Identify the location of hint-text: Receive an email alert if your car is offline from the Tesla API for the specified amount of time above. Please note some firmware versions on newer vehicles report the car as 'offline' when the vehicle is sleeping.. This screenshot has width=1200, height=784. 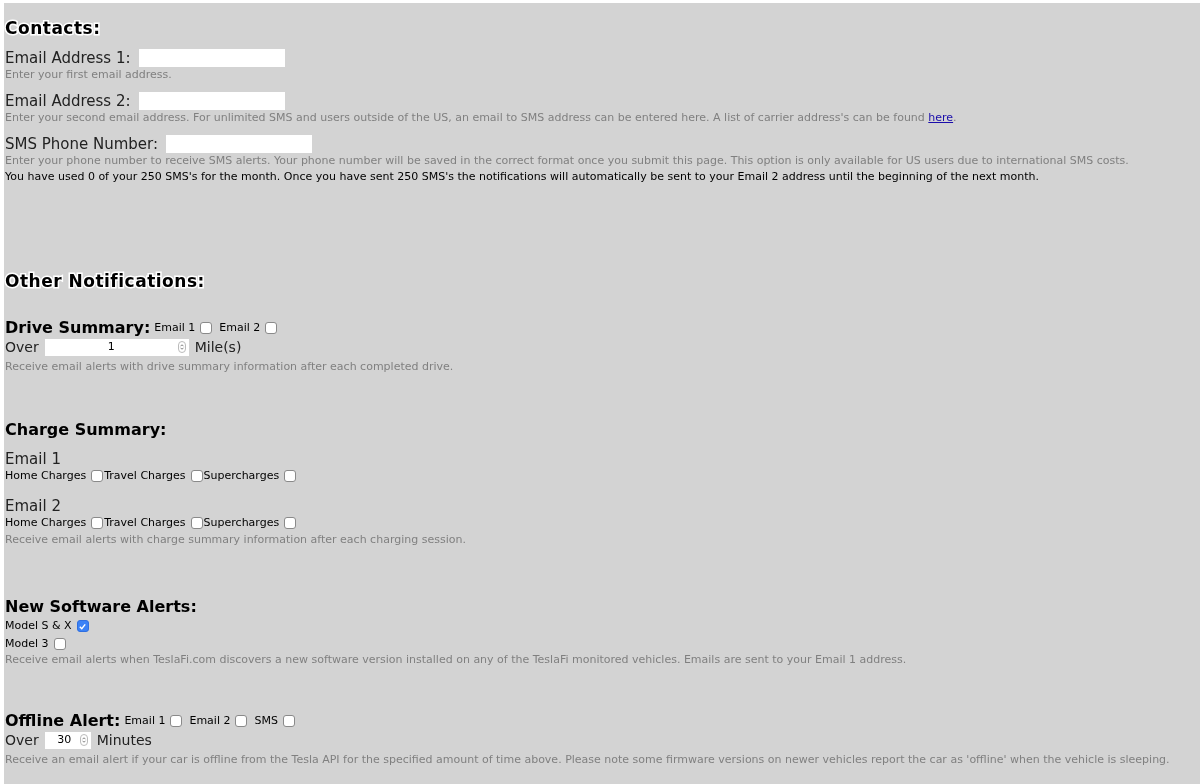
(588, 760).